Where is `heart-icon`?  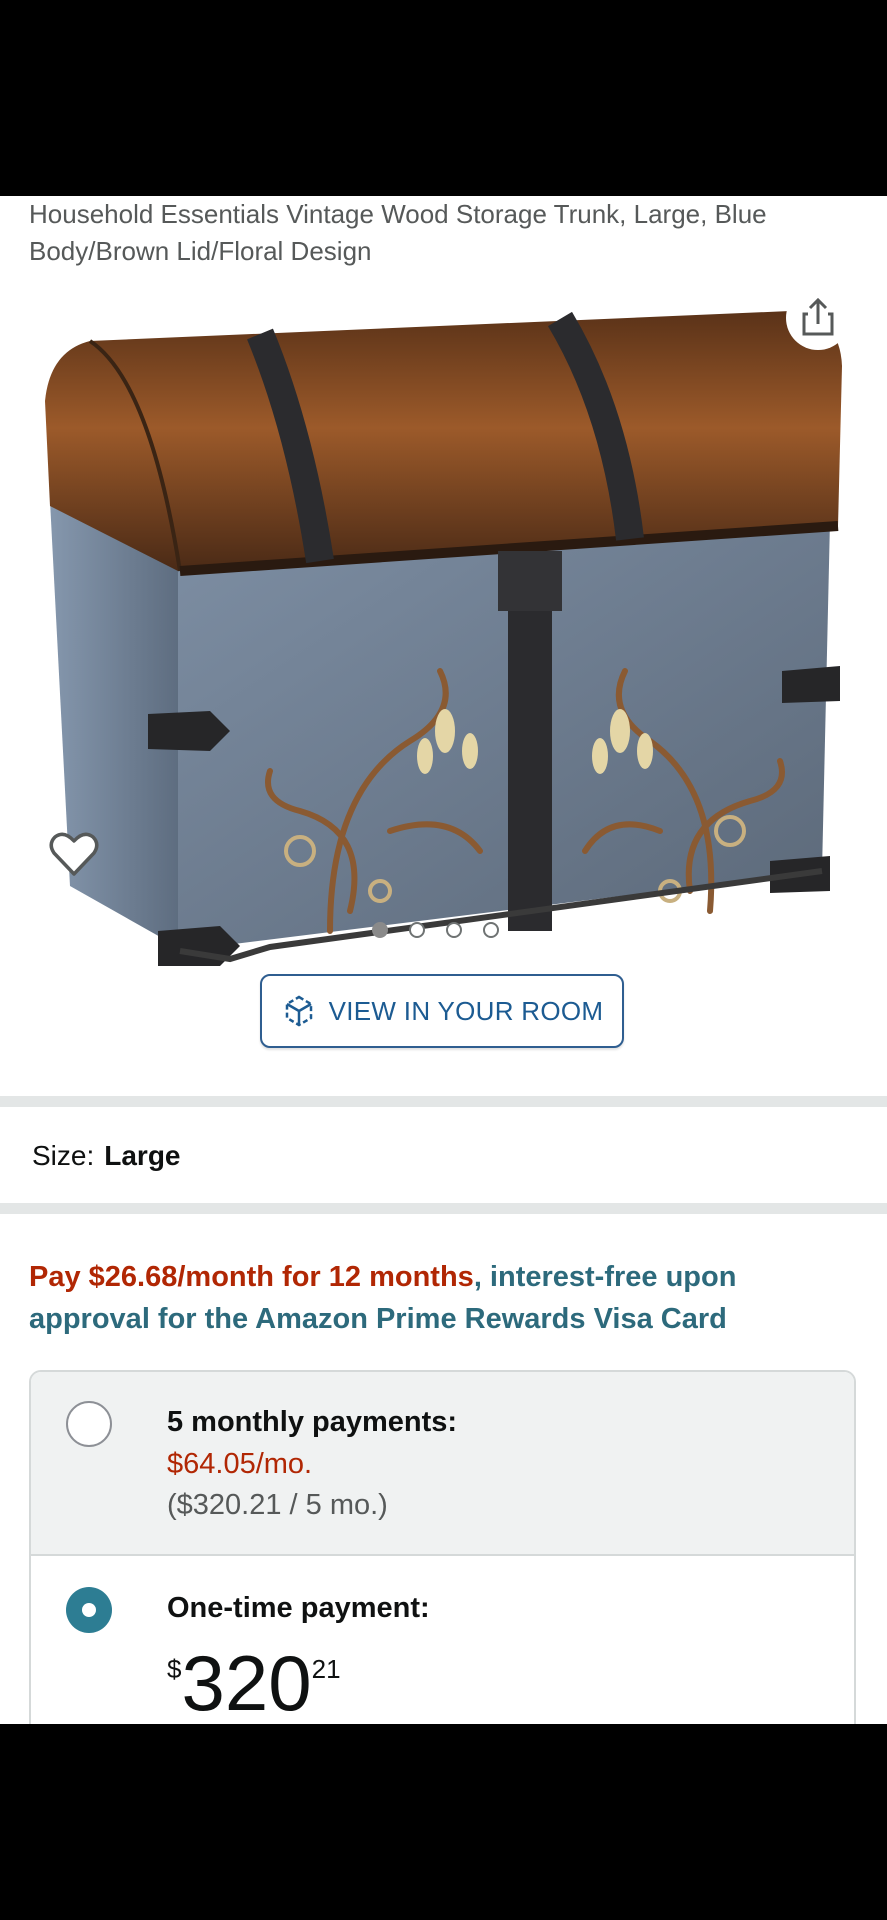 heart-icon is located at coordinates (74, 854).